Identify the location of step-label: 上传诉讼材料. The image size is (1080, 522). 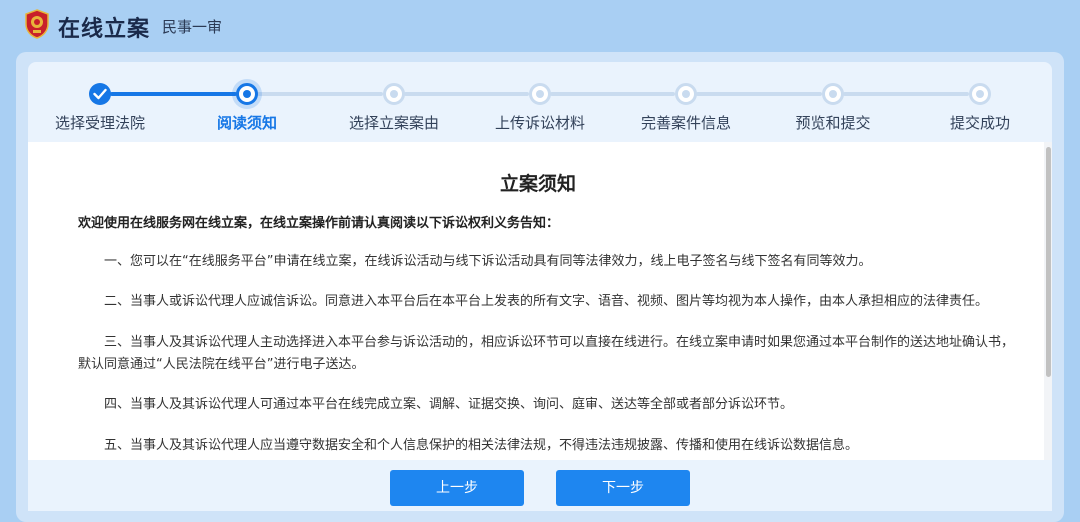
(540, 123).